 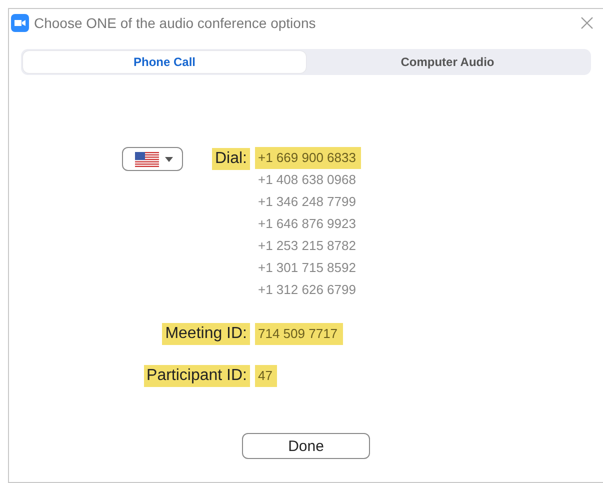 What do you see at coordinates (307, 202) in the screenshot?
I see `phone-number: +1 346 248 7799` at bounding box center [307, 202].